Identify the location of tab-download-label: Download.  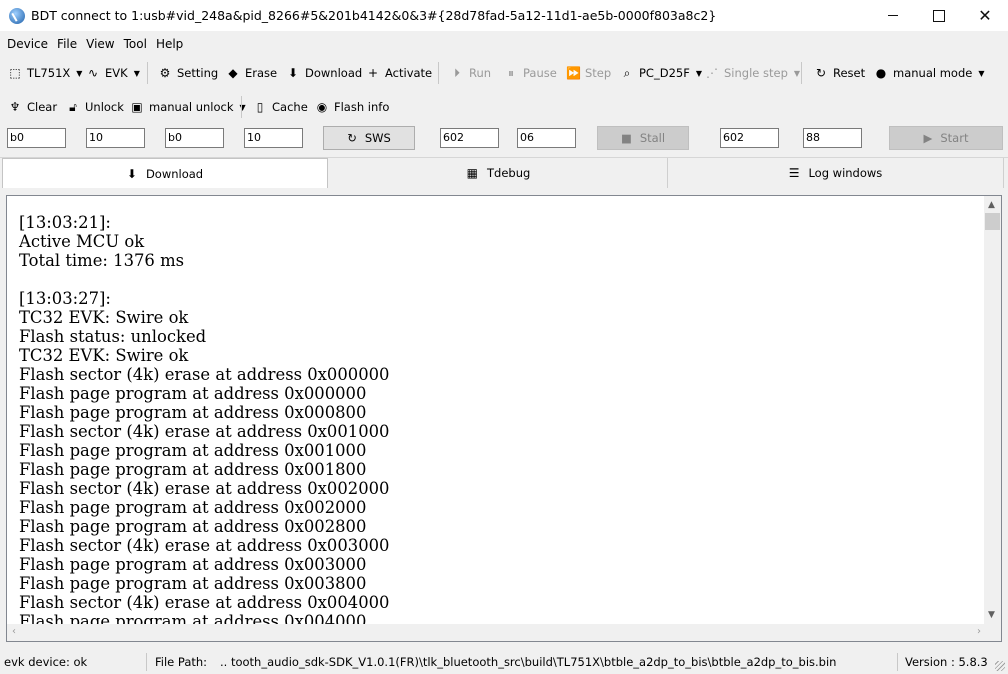
(174, 173).